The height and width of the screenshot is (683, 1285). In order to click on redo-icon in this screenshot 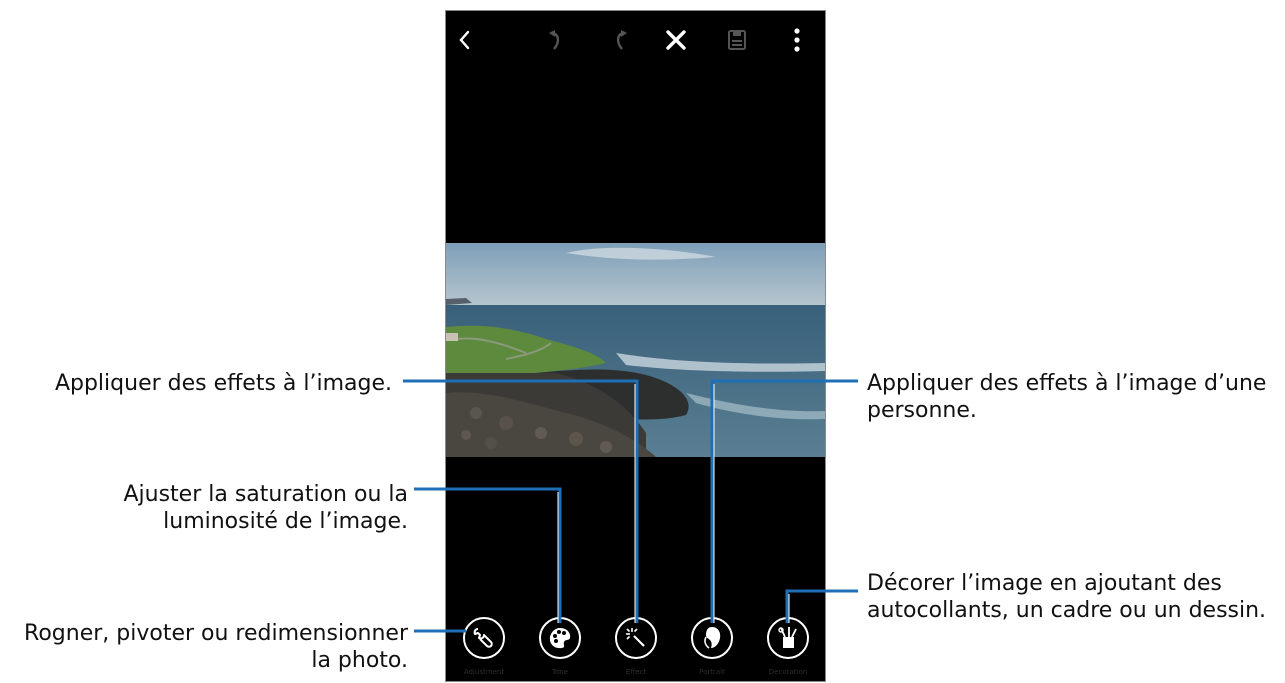, I will do `click(621, 40)`.